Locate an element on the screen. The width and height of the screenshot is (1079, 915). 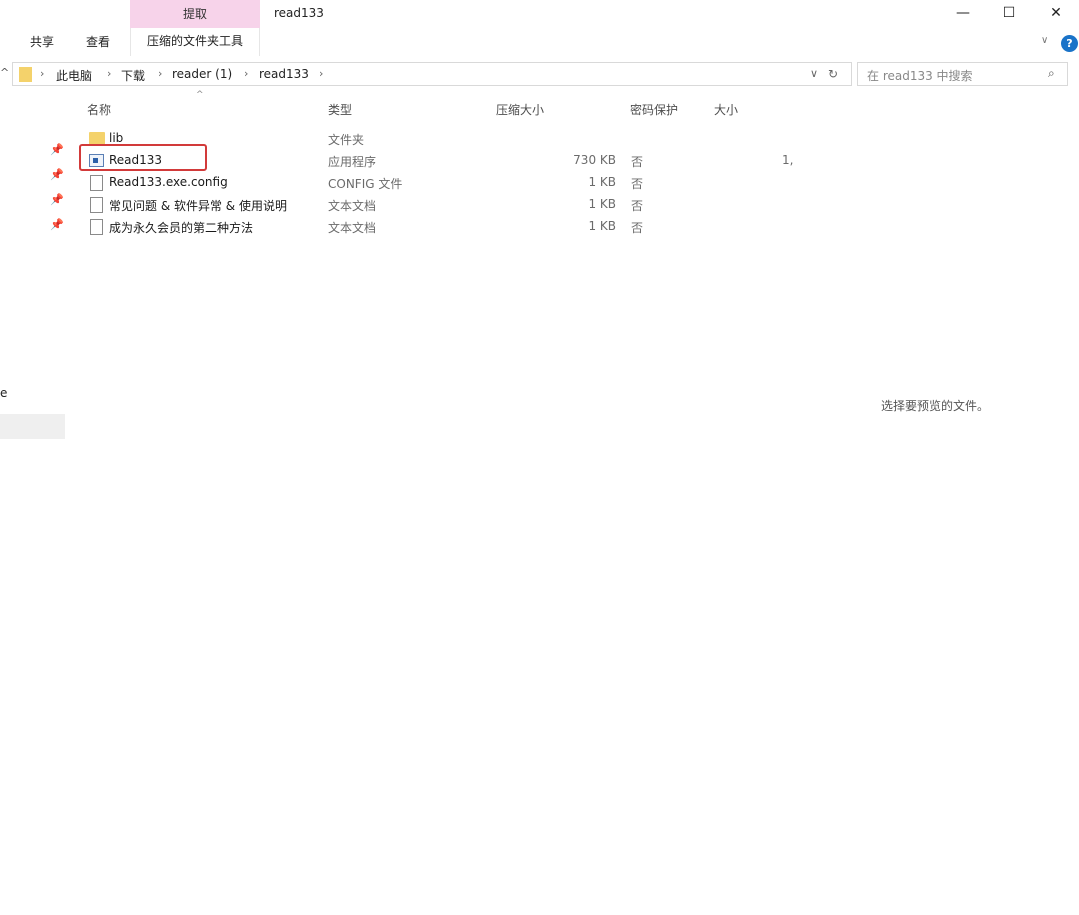
file-name: lib is located at coordinates (116, 138).